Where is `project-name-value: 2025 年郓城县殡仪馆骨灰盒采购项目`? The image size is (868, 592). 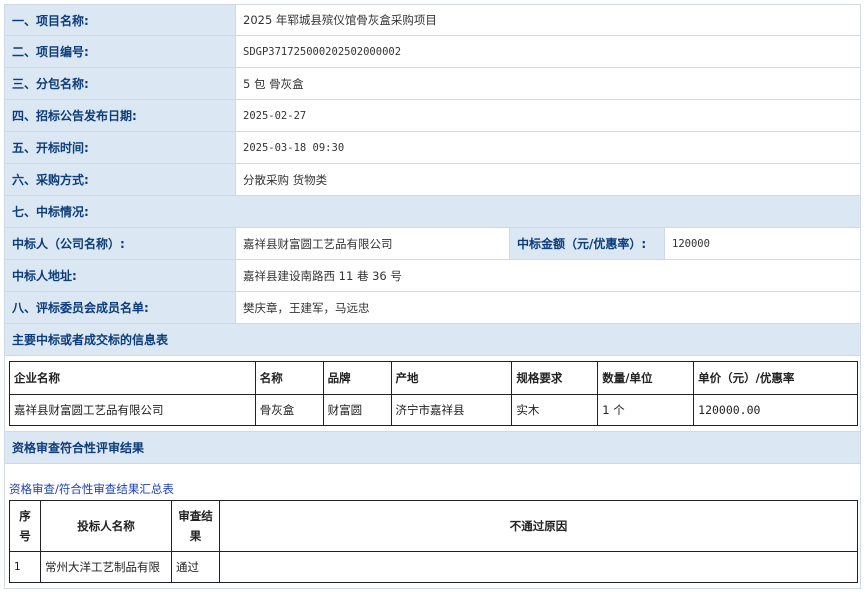
project-name-value: 2025 年郓城县殡仪馆骨灰盒采购项目 is located at coordinates (548, 20).